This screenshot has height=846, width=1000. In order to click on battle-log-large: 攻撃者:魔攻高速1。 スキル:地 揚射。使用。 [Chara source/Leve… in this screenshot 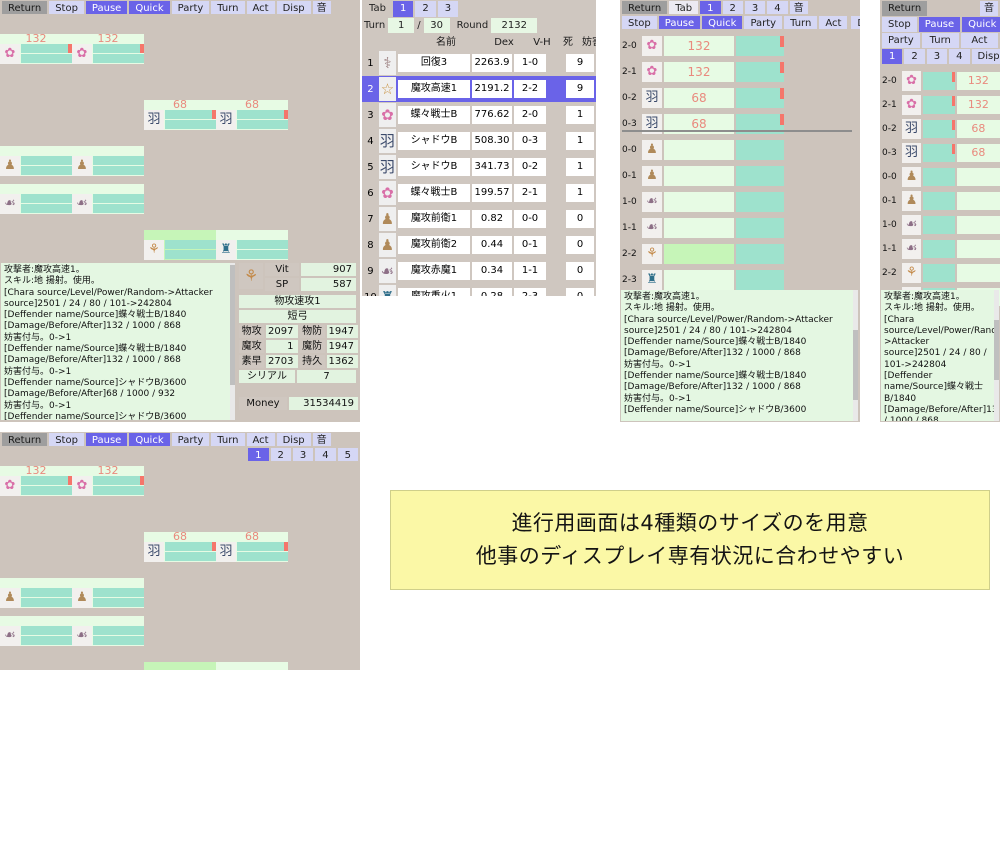, I will do `click(118, 341)`.